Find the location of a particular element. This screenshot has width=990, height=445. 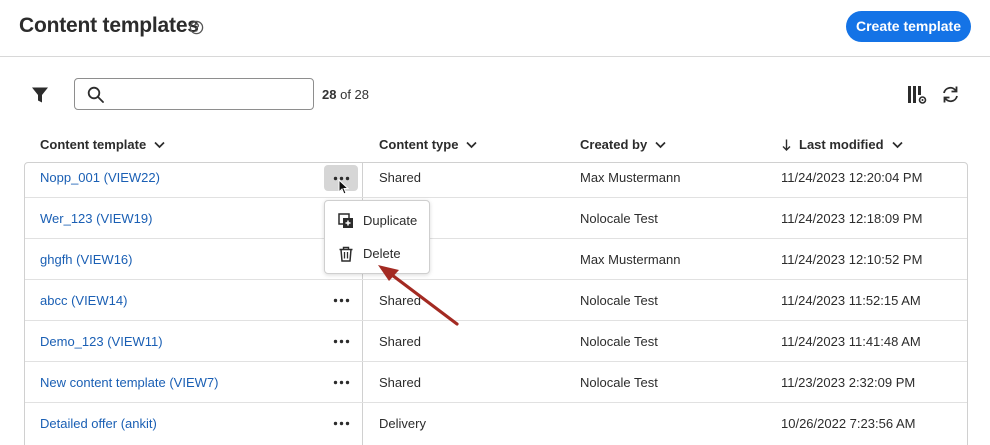

table-cell-modified: 11/24/2023 12:18:09 PM is located at coordinates (852, 218).